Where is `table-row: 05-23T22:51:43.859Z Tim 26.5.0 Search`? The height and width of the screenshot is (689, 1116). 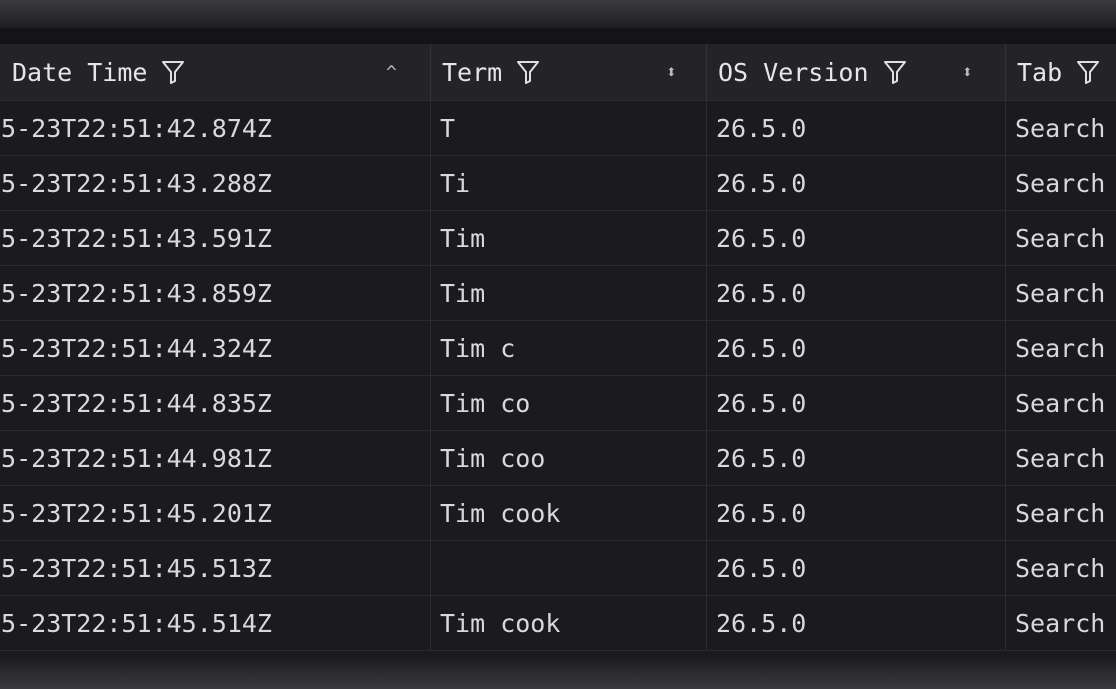
table-row: 05-23T22:51:43.859Z Tim 26.5.0 Search is located at coordinates (558, 293).